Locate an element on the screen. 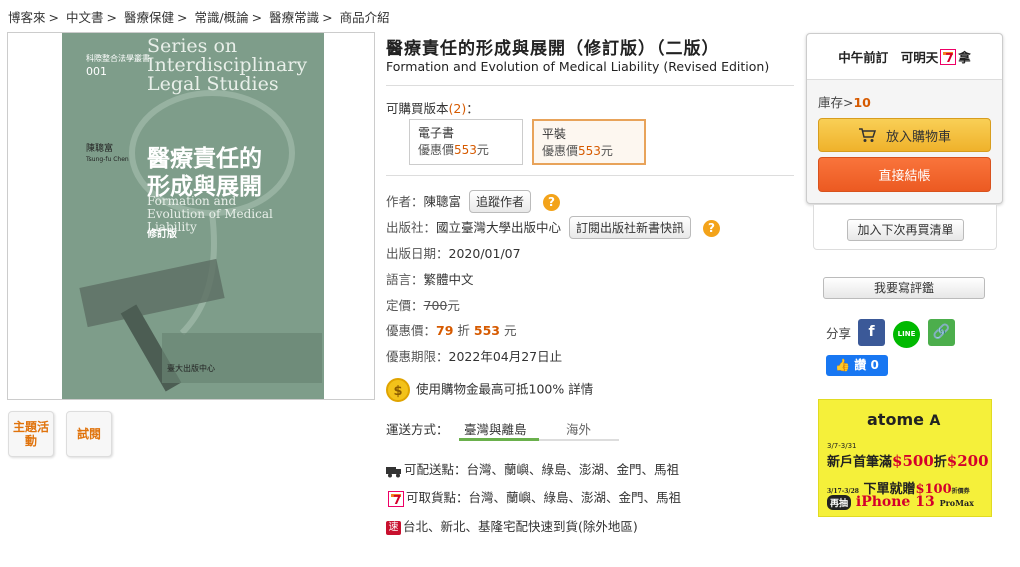  write-review-button: 我要寫評鑑 is located at coordinates (904, 288).